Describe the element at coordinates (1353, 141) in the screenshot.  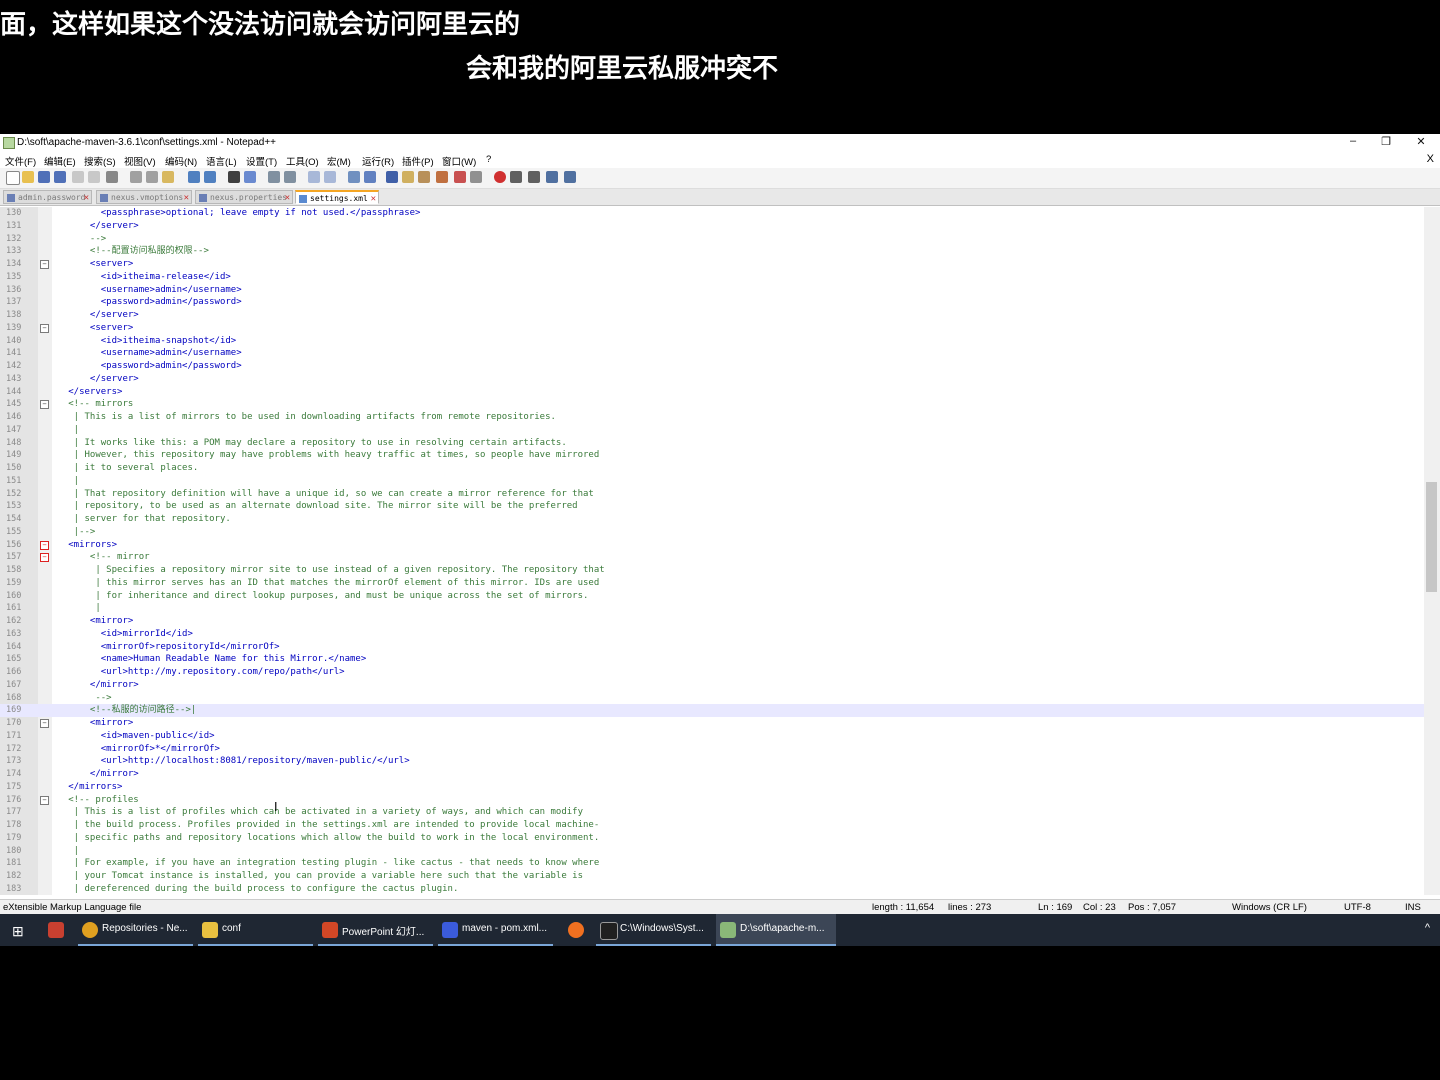
I see `minimize-button: –` at that location.